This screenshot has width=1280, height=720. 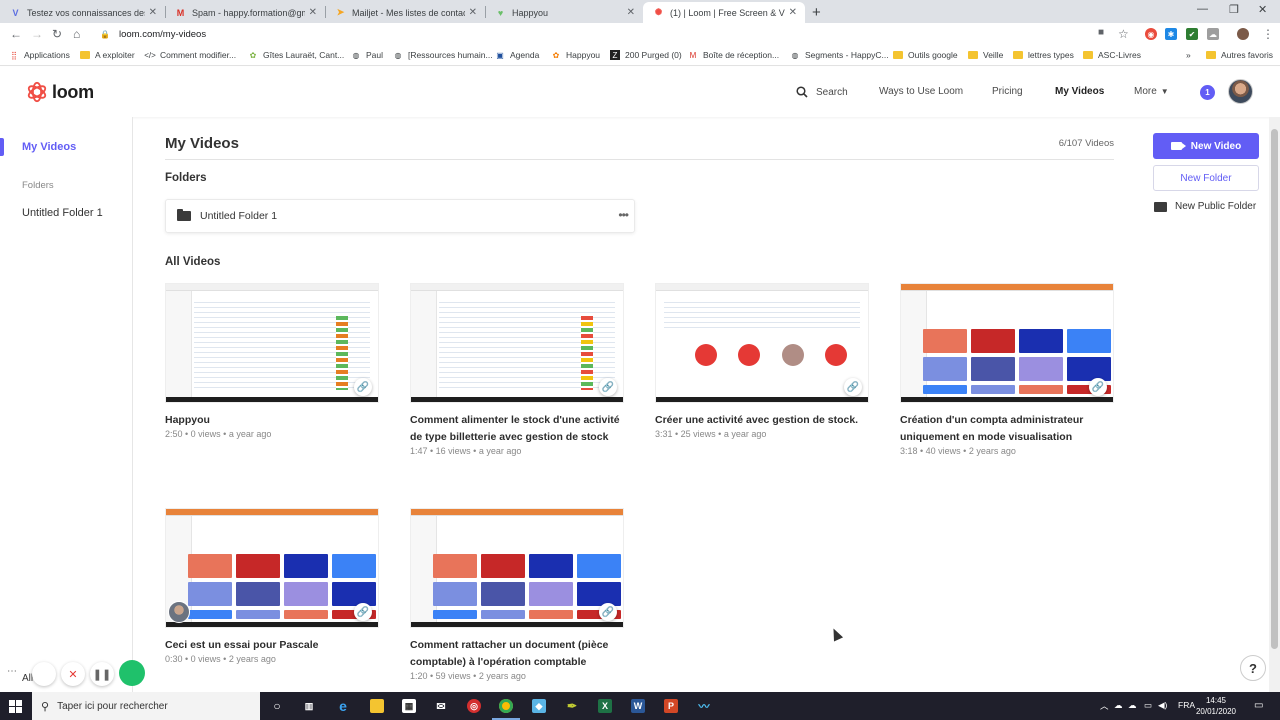 What do you see at coordinates (985, 55) in the screenshot?
I see `bookmark-item: Veille` at bounding box center [985, 55].